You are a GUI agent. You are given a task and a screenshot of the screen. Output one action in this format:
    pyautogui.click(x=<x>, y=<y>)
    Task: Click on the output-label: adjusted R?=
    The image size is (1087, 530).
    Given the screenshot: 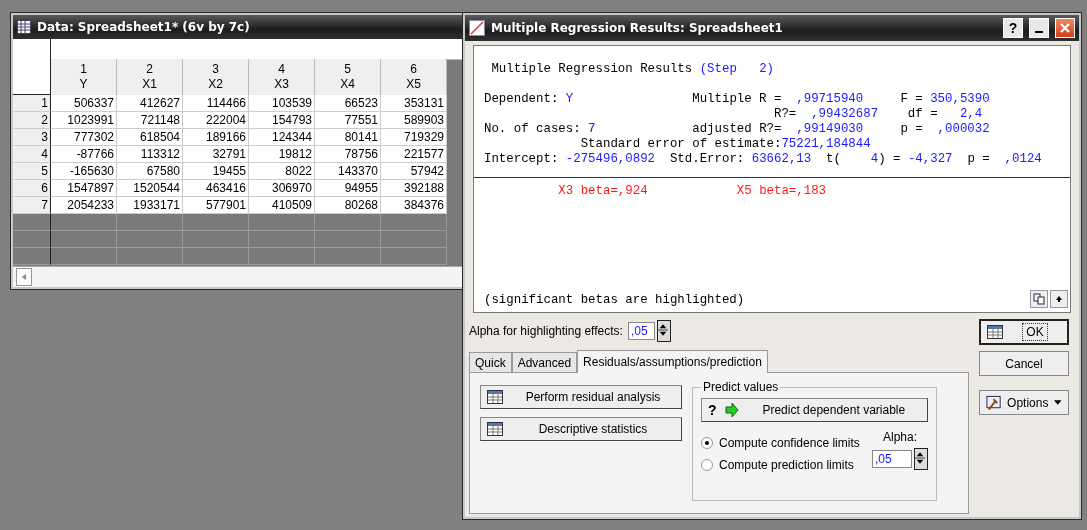 What is the action you would take?
    pyautogui.click(x=737, y=129)
    